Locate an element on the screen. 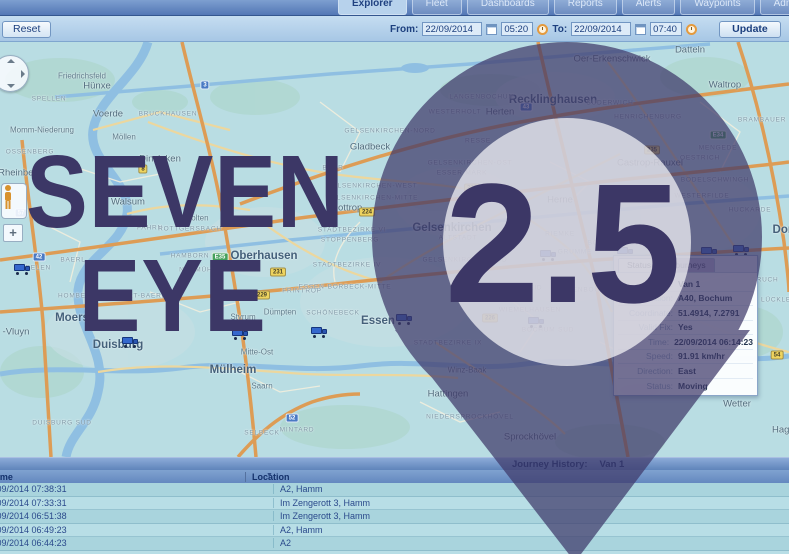 This screenshot has width=789, height=554. popup-field-value: Yes is located at coordinates (685, 327).